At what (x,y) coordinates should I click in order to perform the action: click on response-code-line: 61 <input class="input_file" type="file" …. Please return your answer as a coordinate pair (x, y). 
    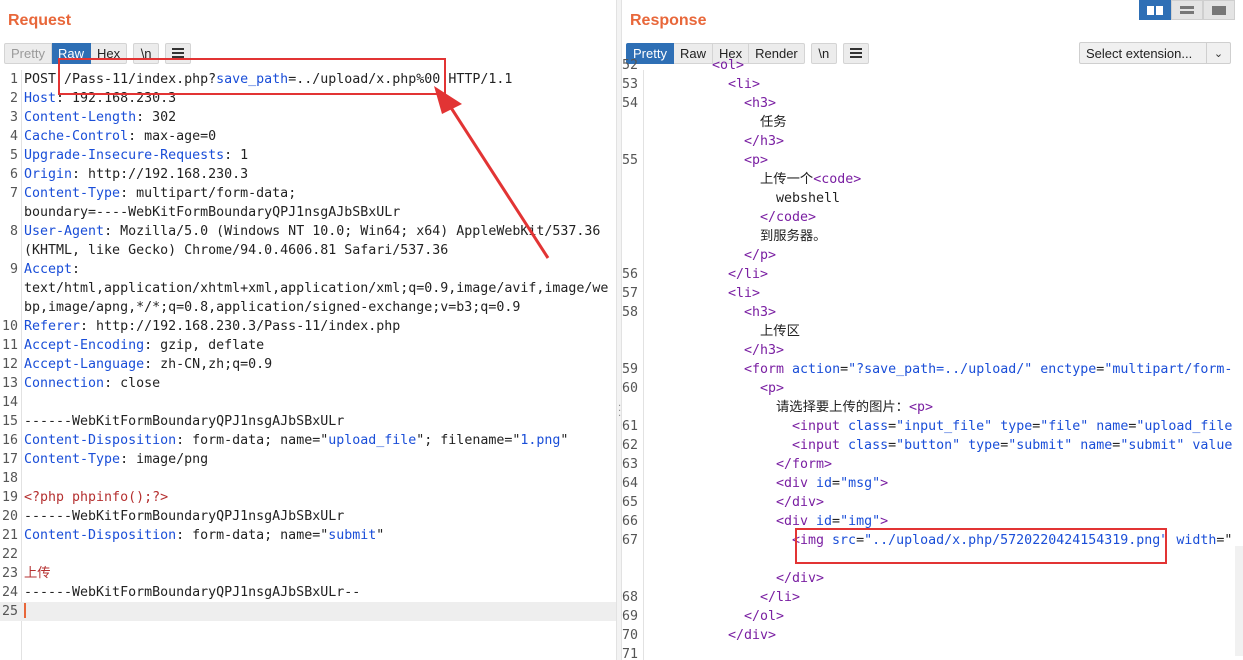
    Looking at the image, I should click on (932, 426).